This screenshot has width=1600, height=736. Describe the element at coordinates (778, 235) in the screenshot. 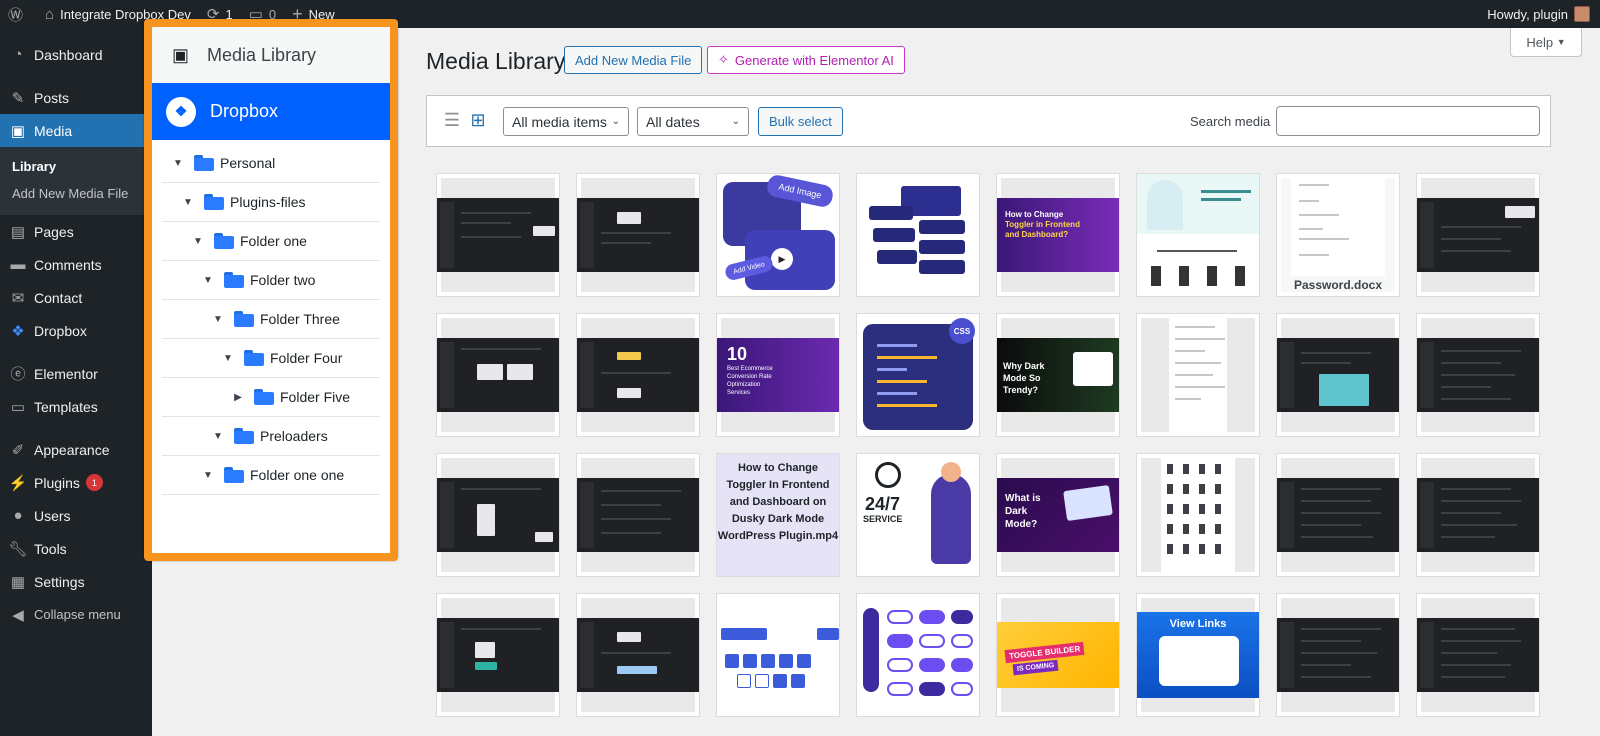

I see `media-item: Add Image ▶ Add Video` at that location.